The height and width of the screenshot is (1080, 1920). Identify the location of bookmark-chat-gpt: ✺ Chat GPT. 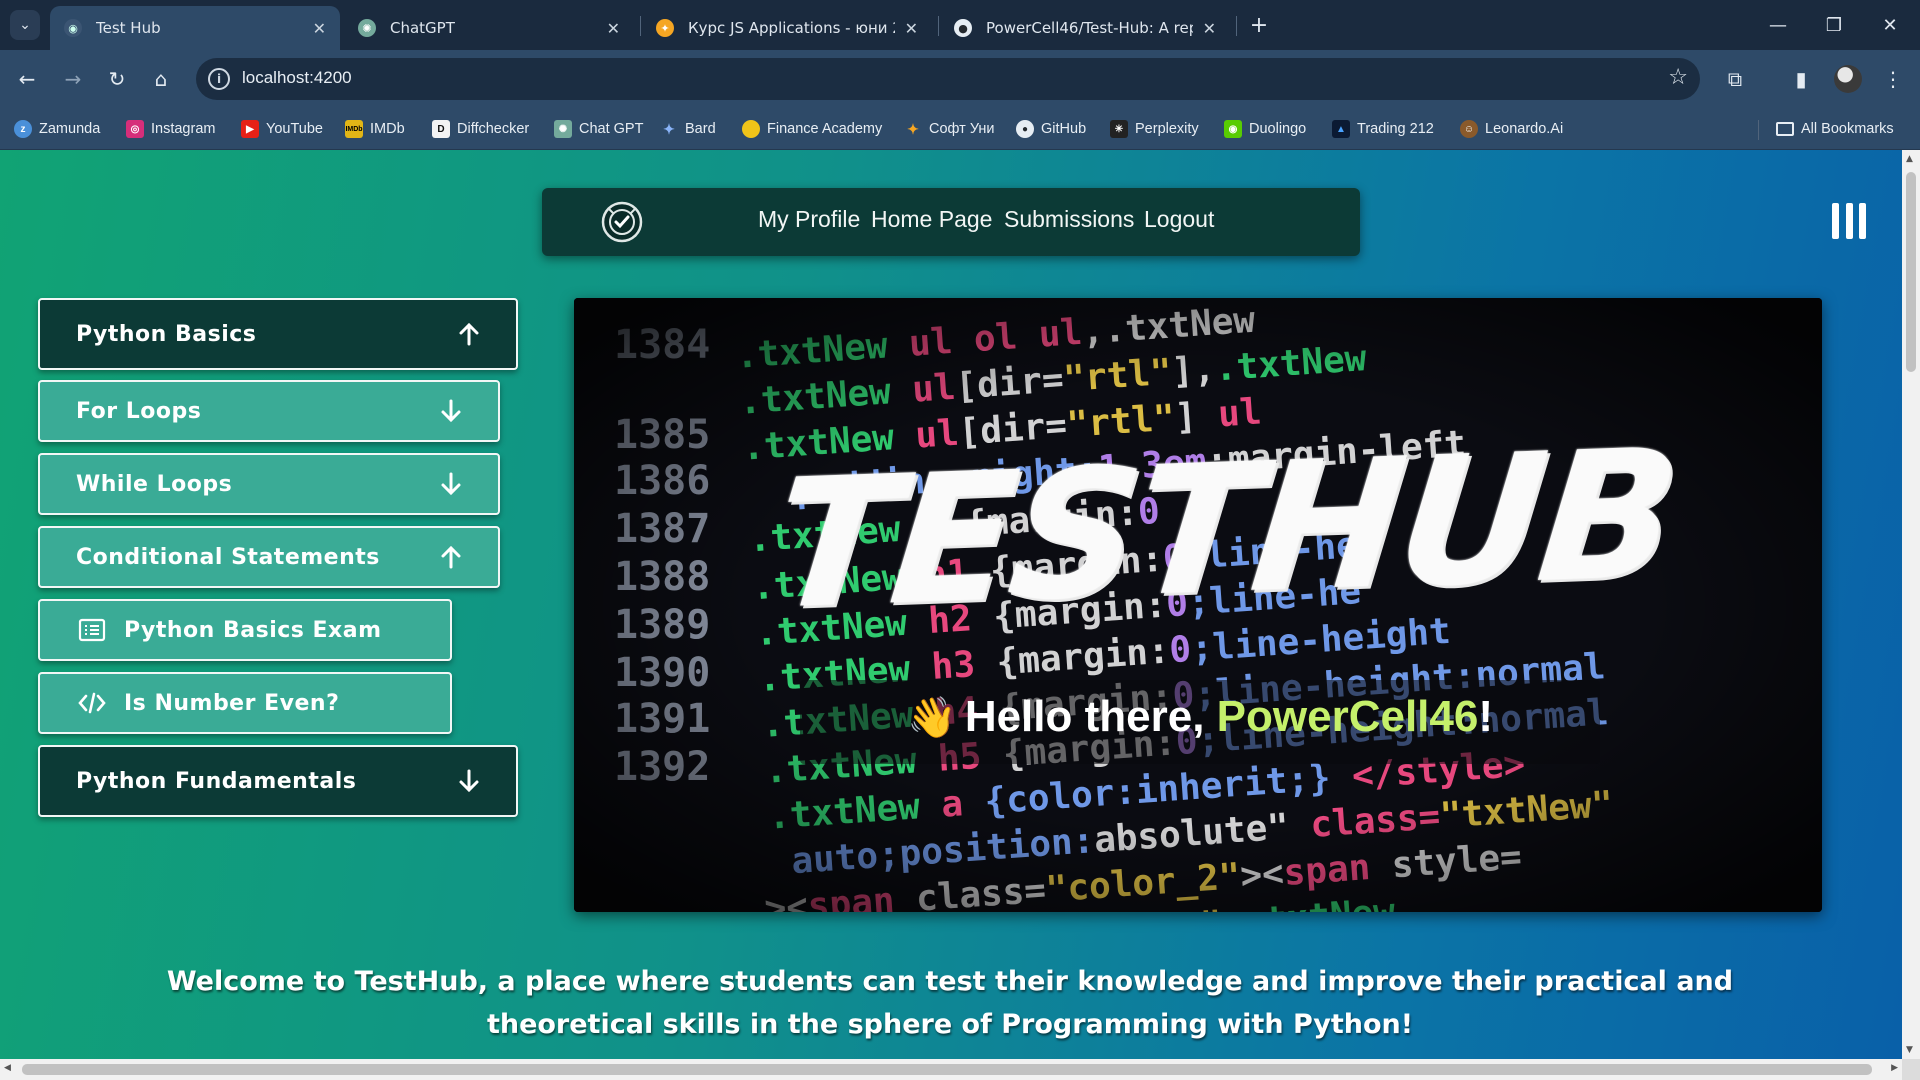
(598, 129).